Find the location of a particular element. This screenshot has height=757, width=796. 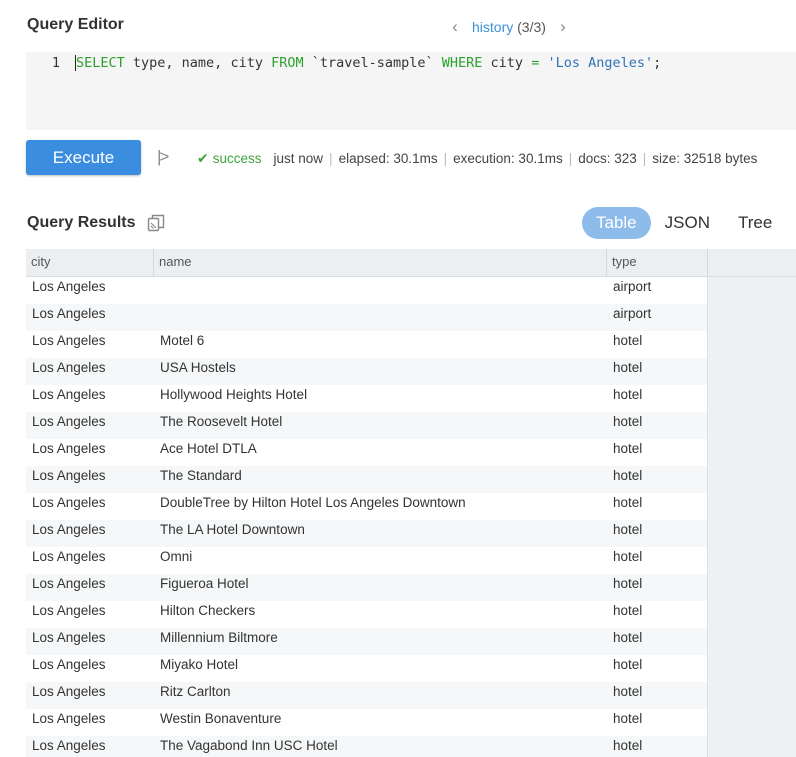

tab-table: Table is located at coordinates (616, 223).